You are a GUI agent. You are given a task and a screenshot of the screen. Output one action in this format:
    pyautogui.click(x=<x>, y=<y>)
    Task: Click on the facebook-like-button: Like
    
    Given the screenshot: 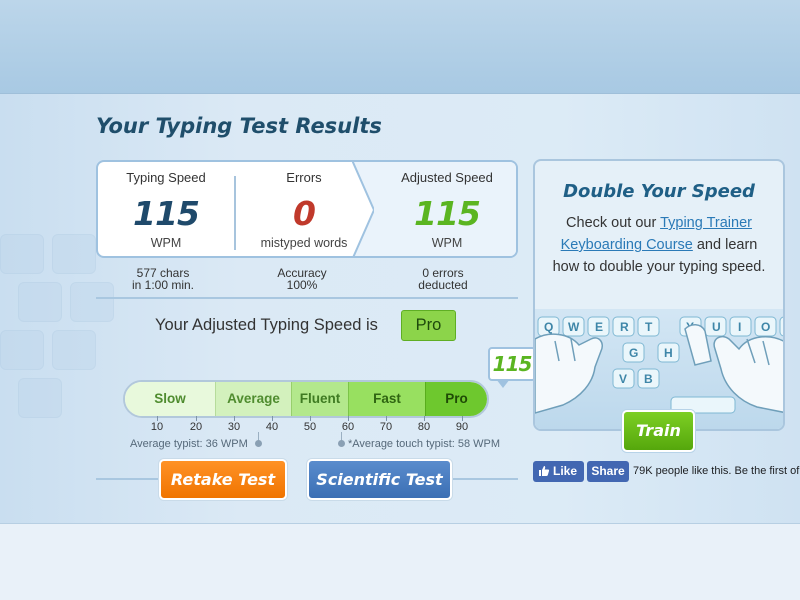 What is the action you would take?
    pyautogui.click(x=558, y=471)
    